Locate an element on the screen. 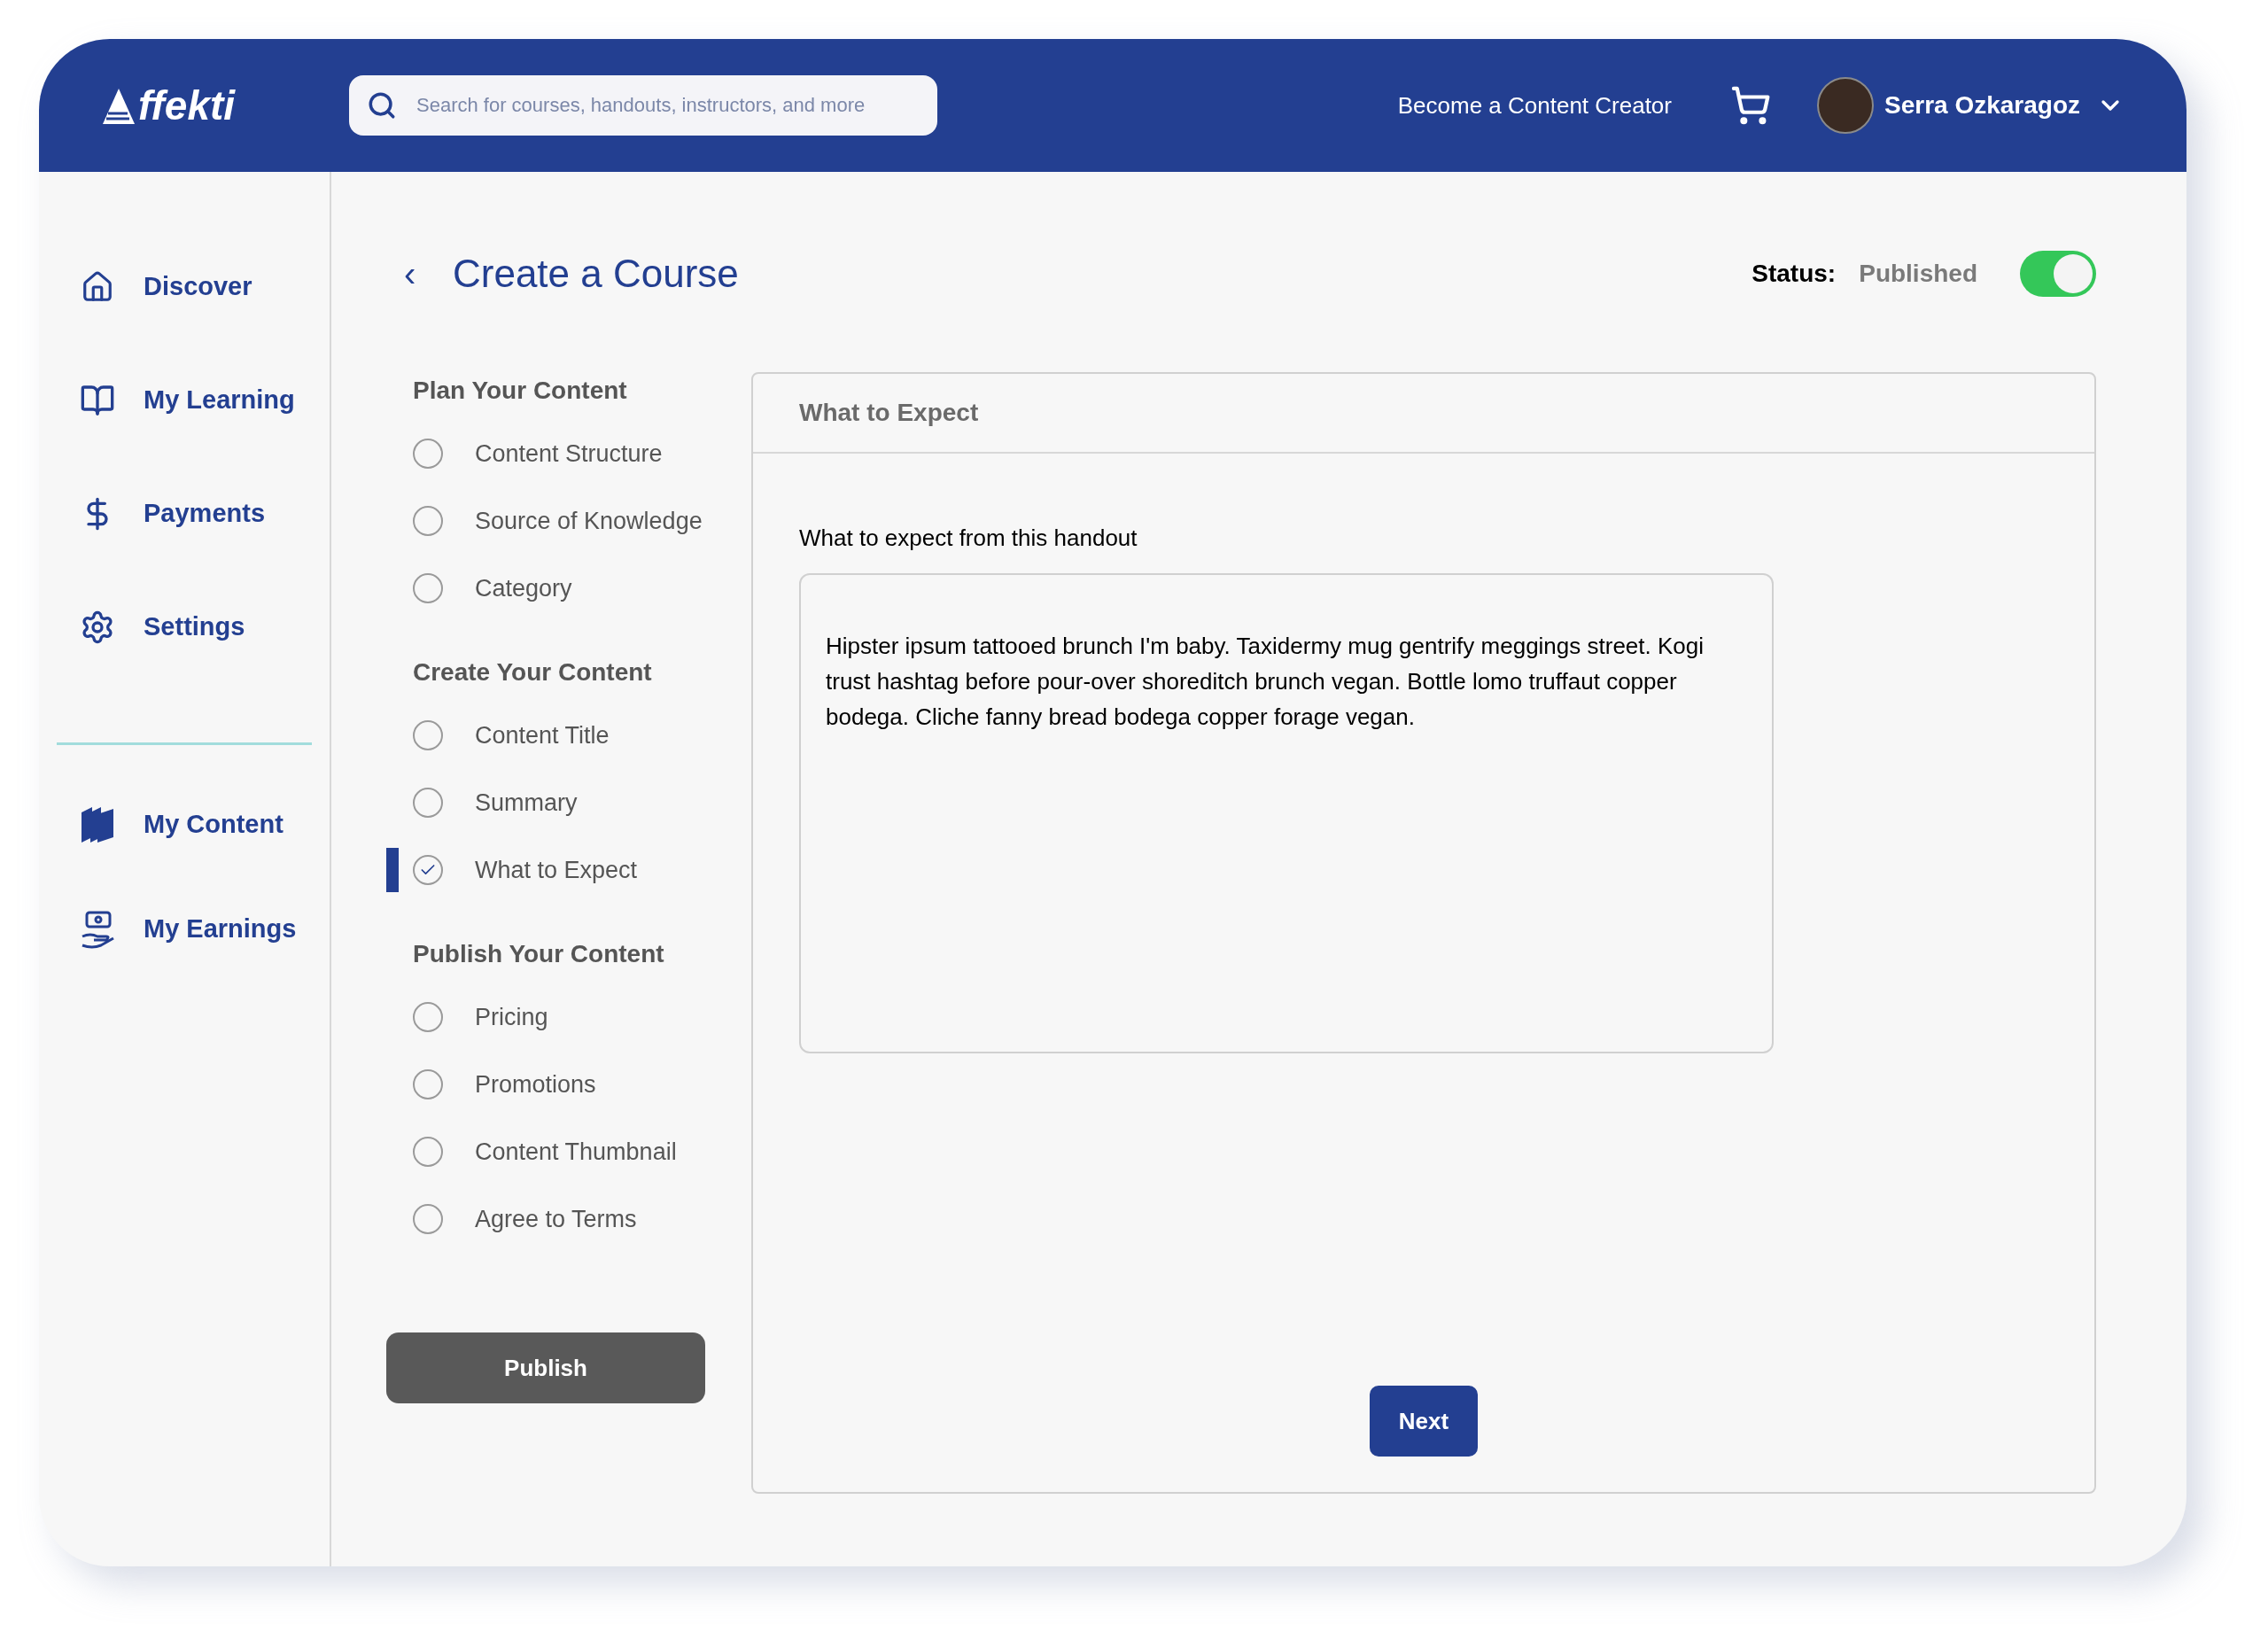 This screenshot has width=2268, height=1647. step-item: Category is located at coordinates (523, 588).